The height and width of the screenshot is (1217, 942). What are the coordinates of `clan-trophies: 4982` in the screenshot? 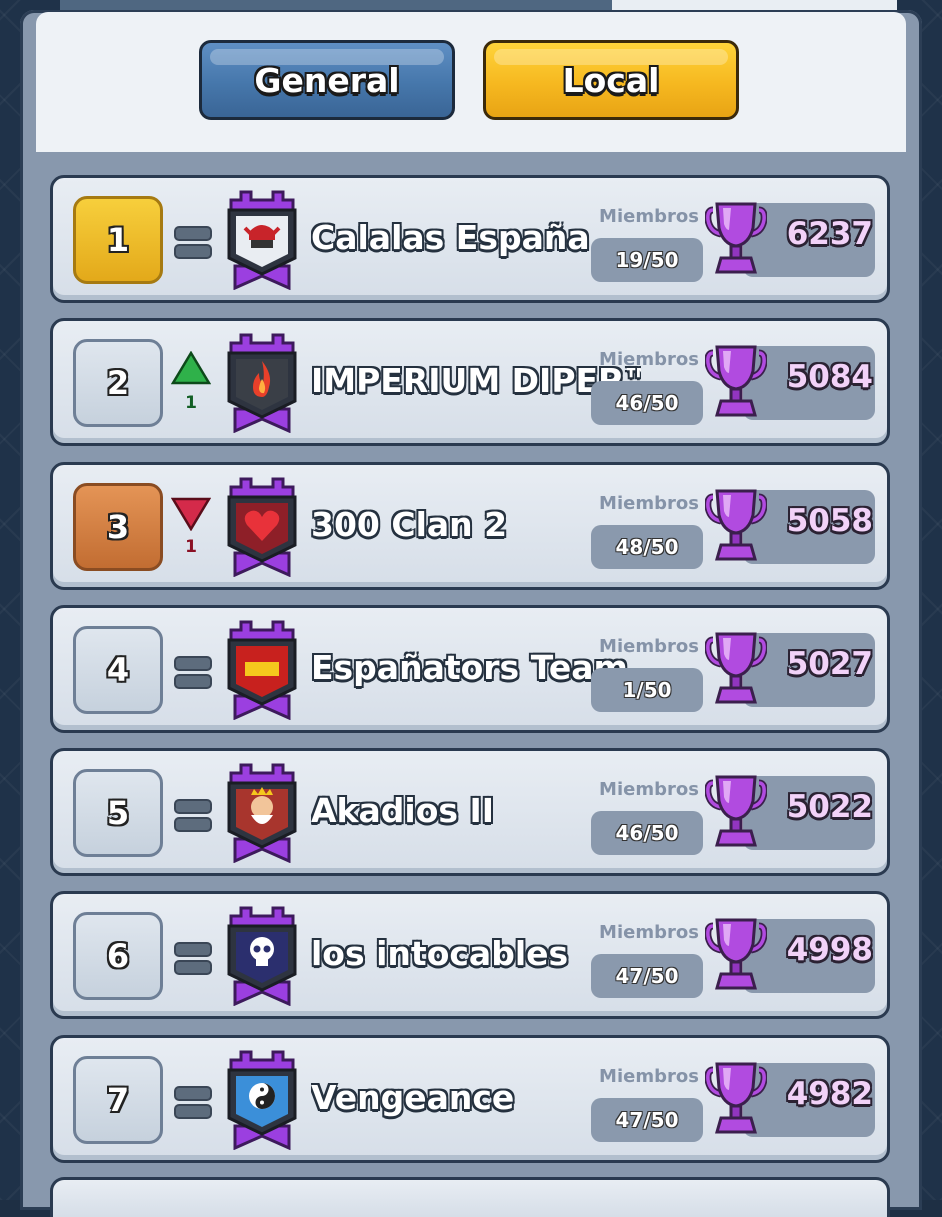 It's located at (829, 1093).